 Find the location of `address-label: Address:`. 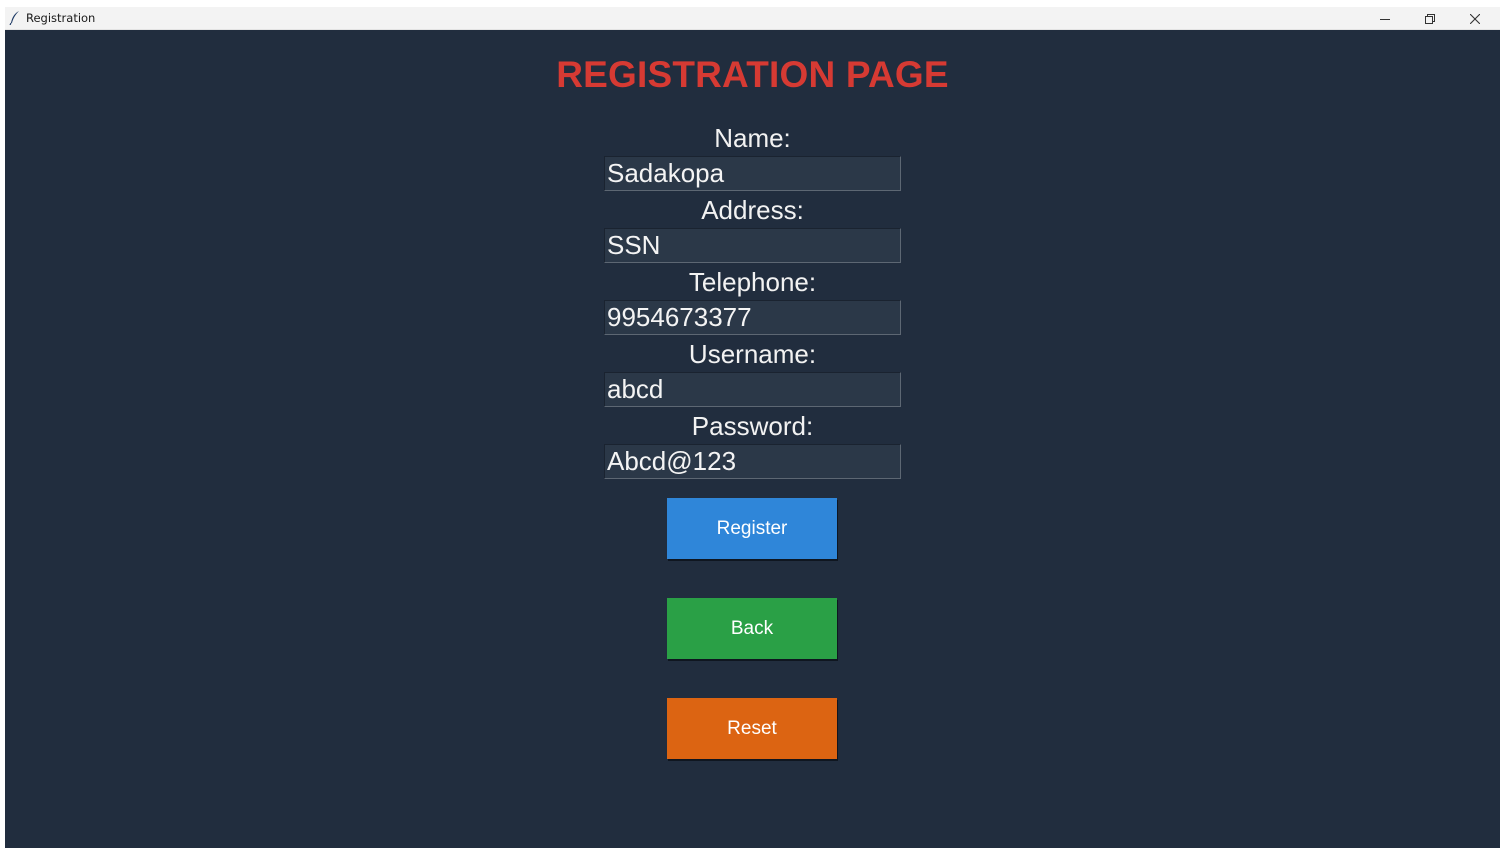

address-label: Address: is located at coordinates (752, 210).